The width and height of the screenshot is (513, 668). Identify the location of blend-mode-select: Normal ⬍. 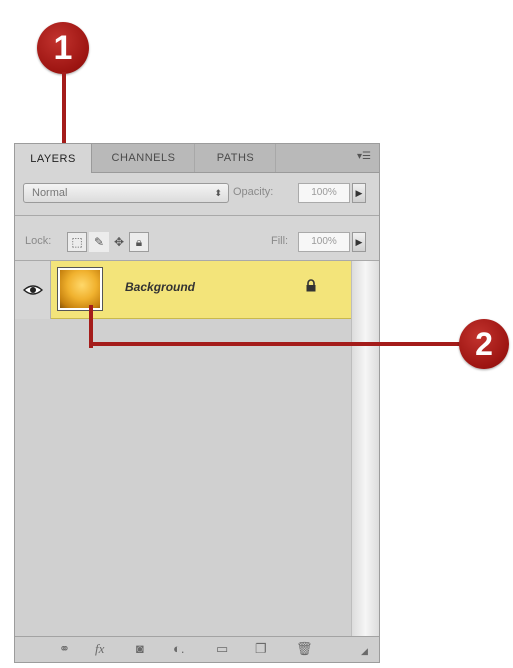
(126, 193).